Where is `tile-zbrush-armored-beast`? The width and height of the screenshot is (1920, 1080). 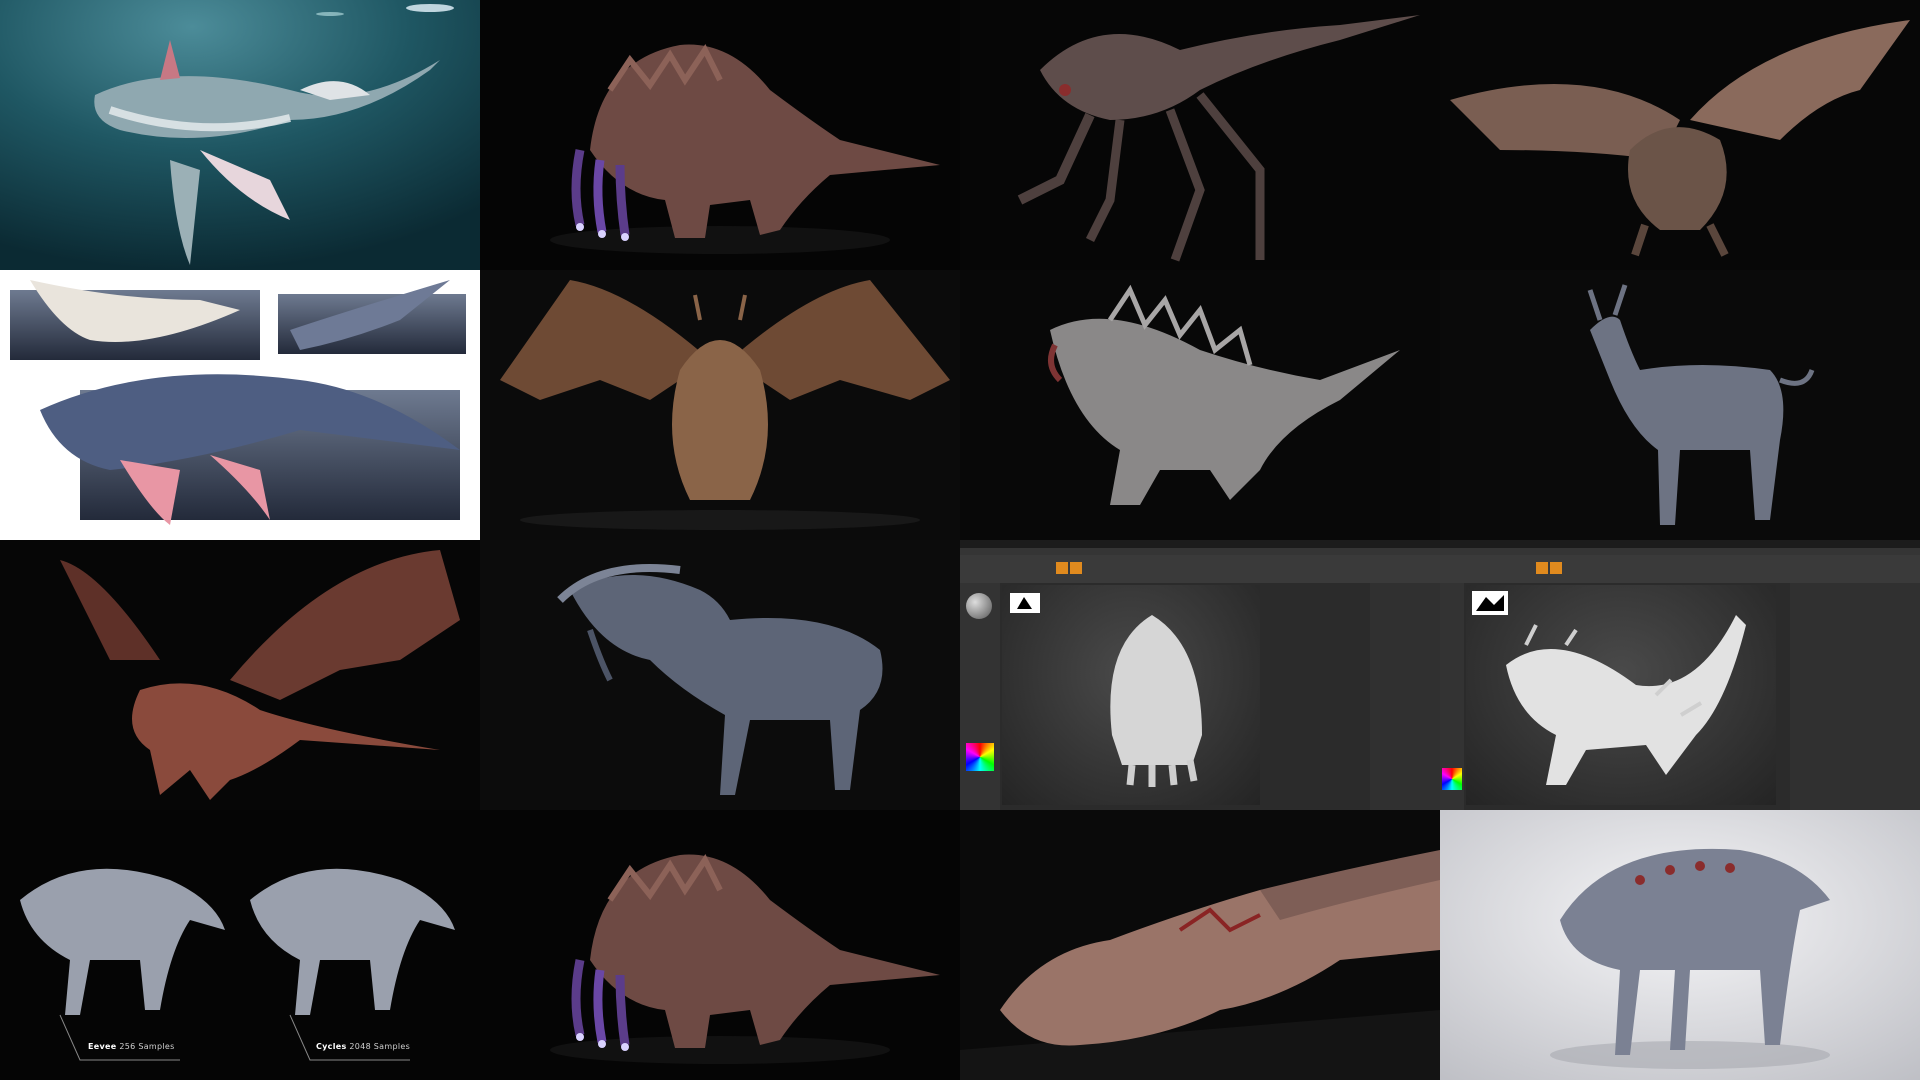 tile-zbrush-armored-beast is located at coordinates (1200, 675).